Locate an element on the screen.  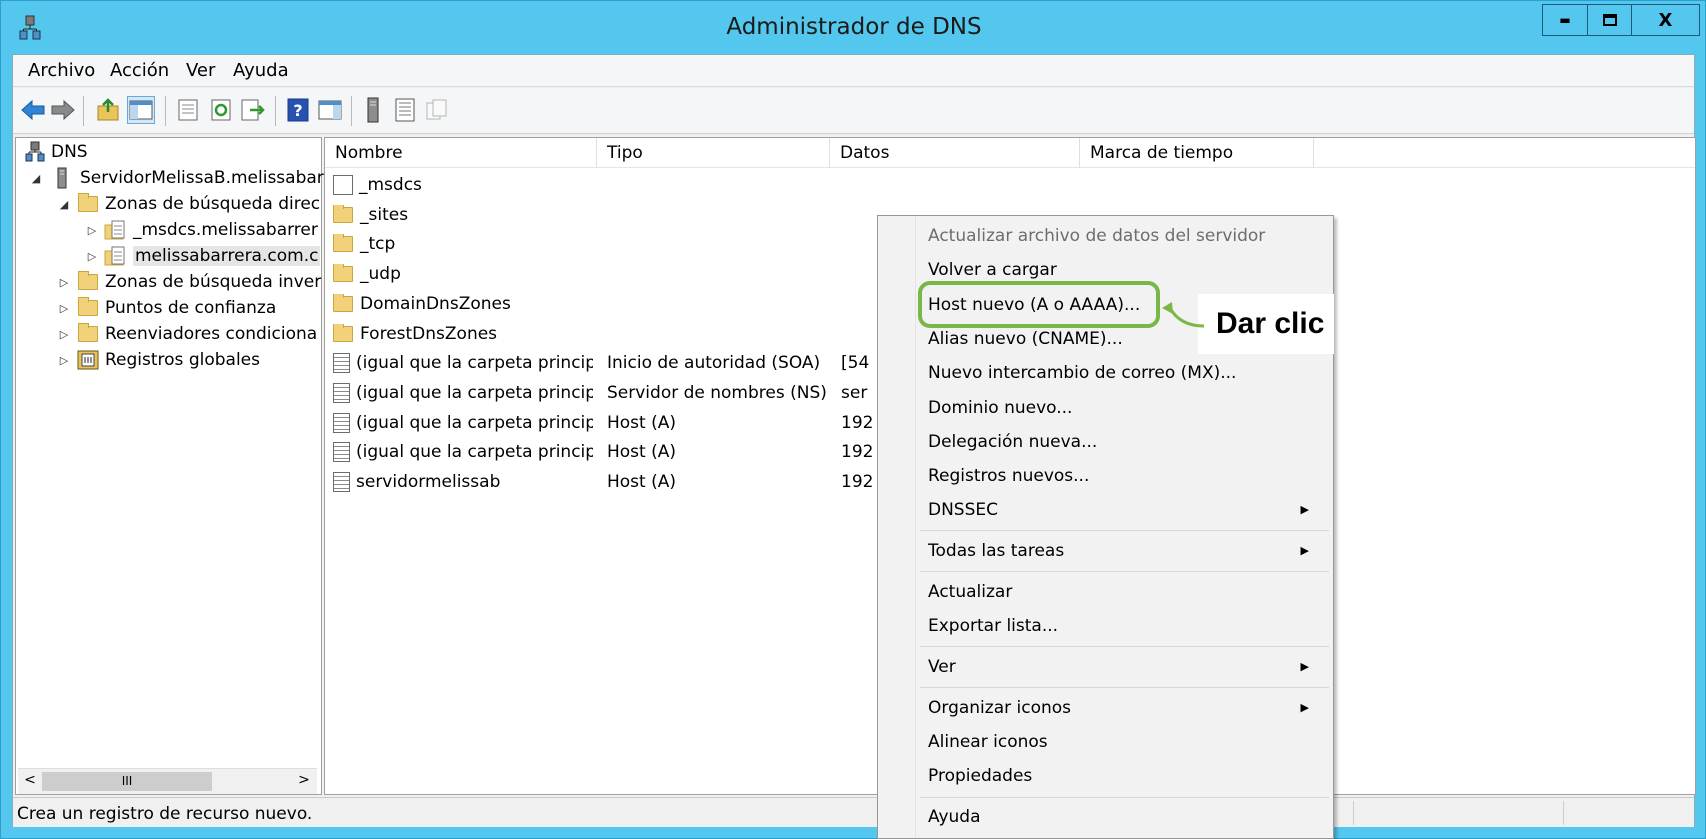
column-header-marca-de-tiempo: Marca de tiempo is located at coordinates (1197, 153).